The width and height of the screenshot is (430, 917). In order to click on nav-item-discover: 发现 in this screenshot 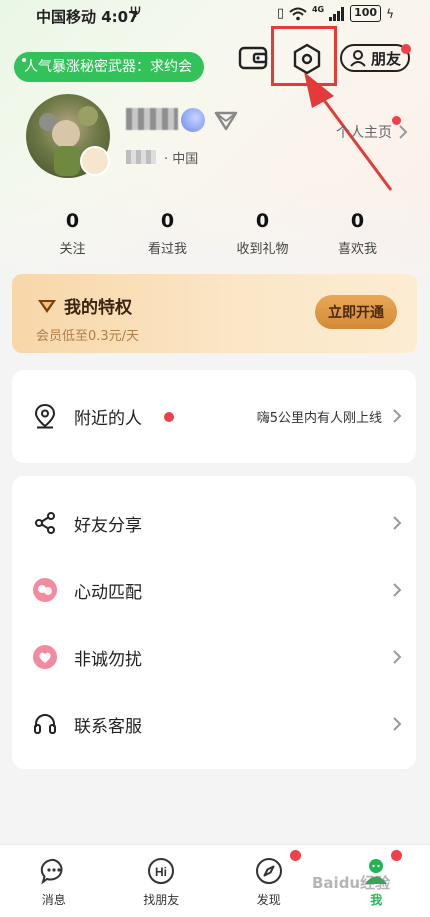, I will do `click(269, 881)`.